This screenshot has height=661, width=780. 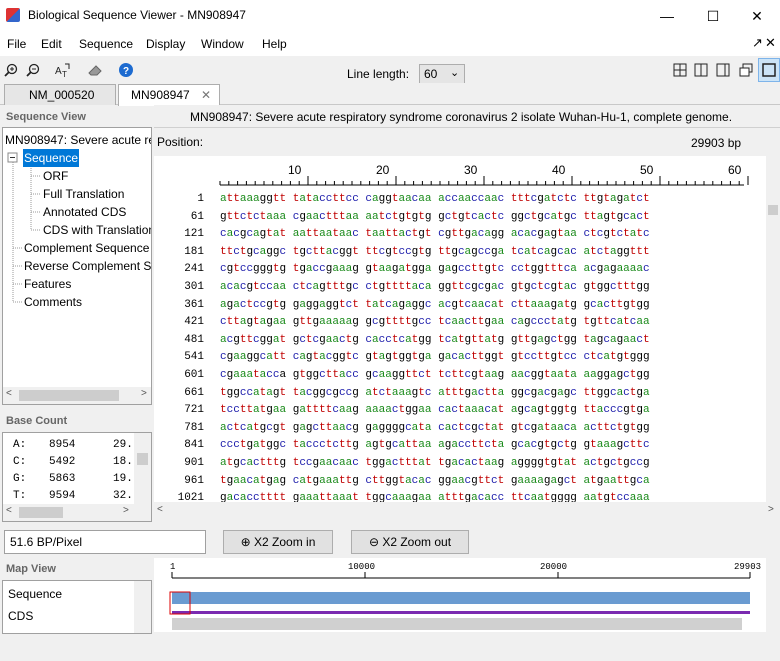 I want to click on close-button: ✕, so click(x=757, y=16).